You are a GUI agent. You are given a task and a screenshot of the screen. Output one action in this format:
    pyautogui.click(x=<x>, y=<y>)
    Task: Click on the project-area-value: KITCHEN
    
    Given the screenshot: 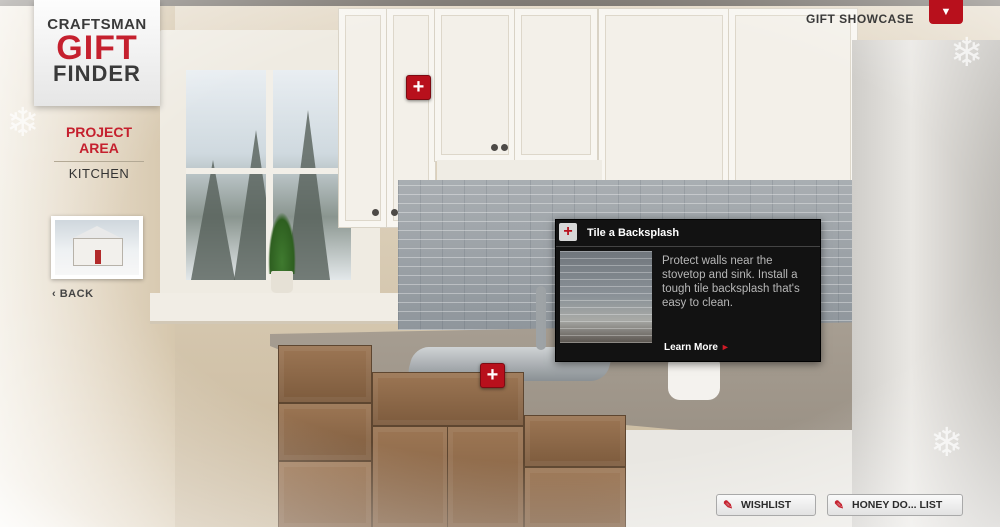 What is the action you would take?
    pyautogui.click(x=99, y=173)
    